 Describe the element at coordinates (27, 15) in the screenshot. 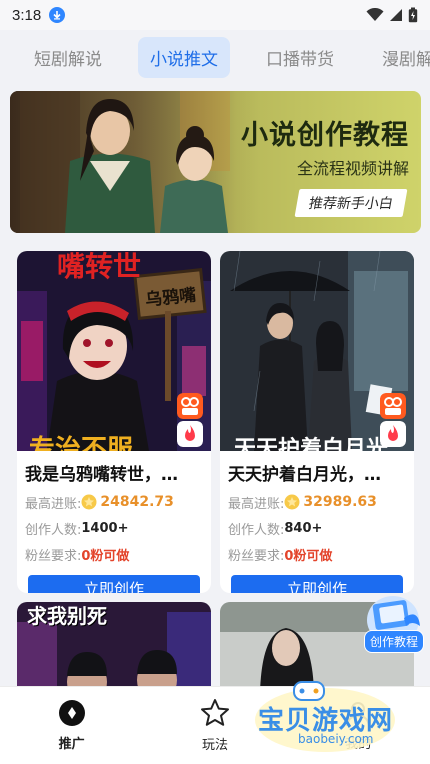

I see `status-time: 3:18` at that location.